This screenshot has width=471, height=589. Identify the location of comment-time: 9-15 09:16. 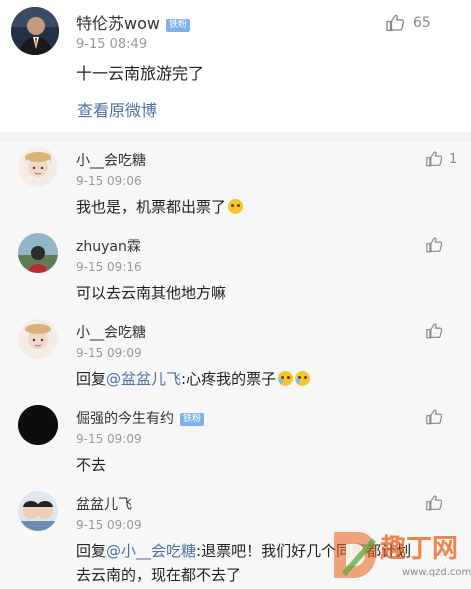
(109, 267).